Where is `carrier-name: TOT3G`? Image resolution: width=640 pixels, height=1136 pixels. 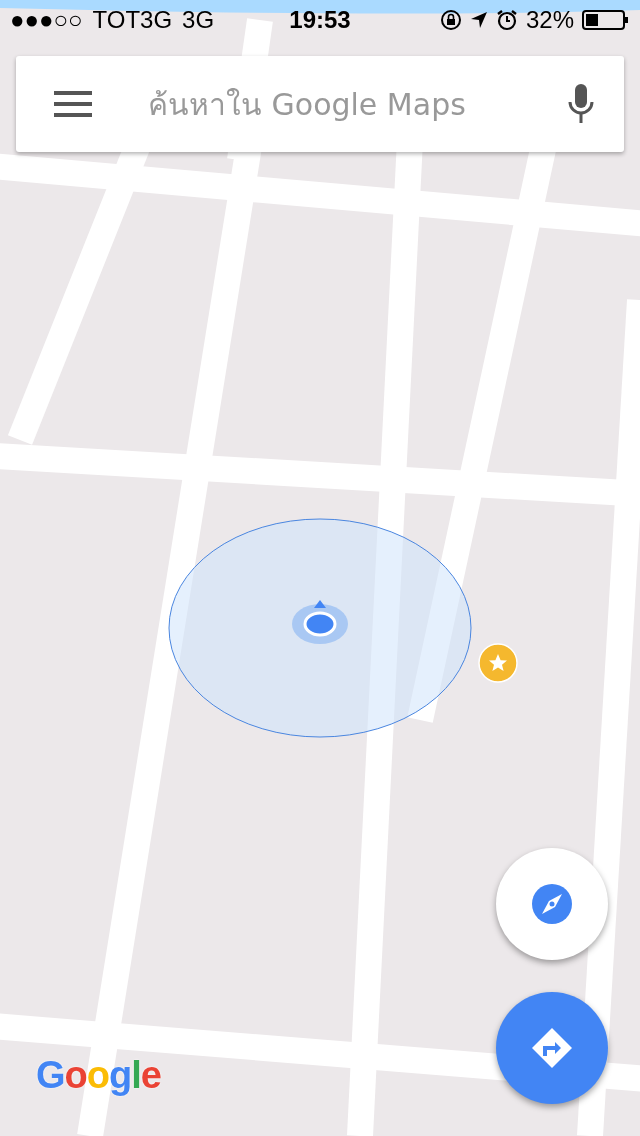 carrier-name: TOT3G is located at coordinates (132, 20).